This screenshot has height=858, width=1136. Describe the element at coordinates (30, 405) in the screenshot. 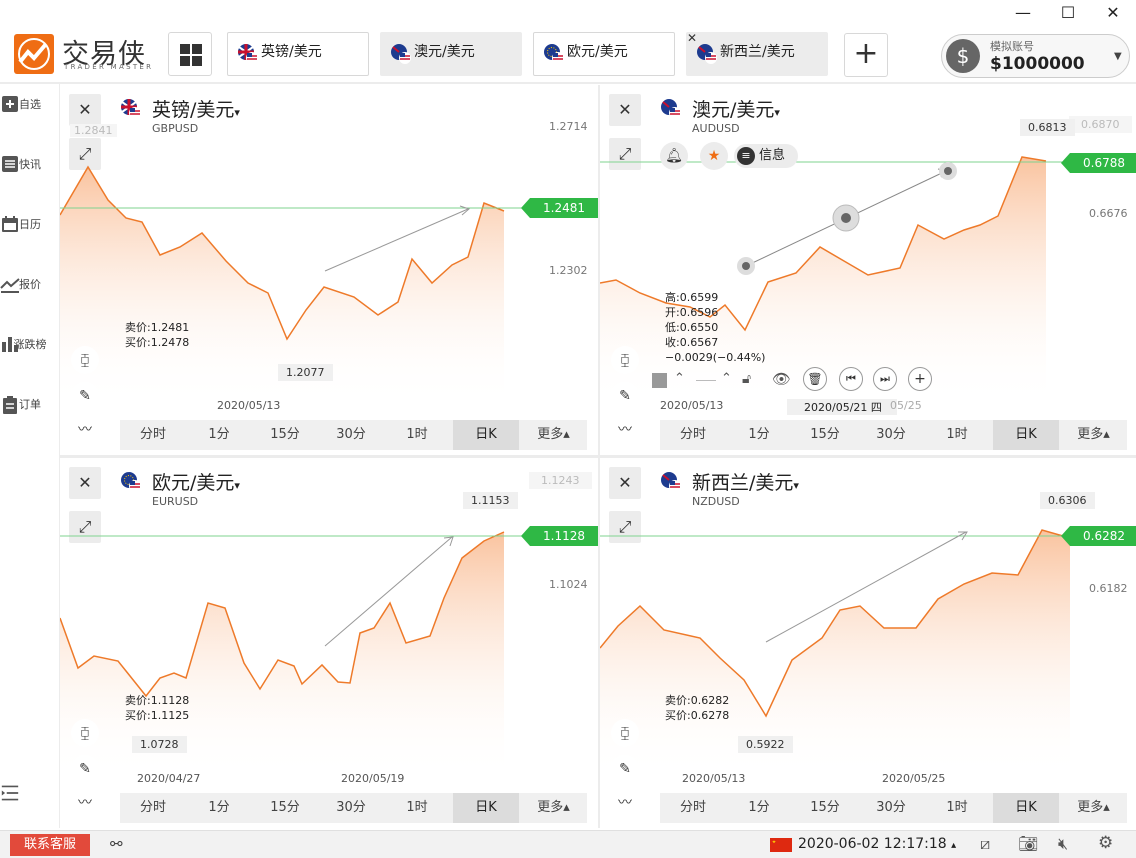

I see `sidebar-item-orders: 订单` at that location.